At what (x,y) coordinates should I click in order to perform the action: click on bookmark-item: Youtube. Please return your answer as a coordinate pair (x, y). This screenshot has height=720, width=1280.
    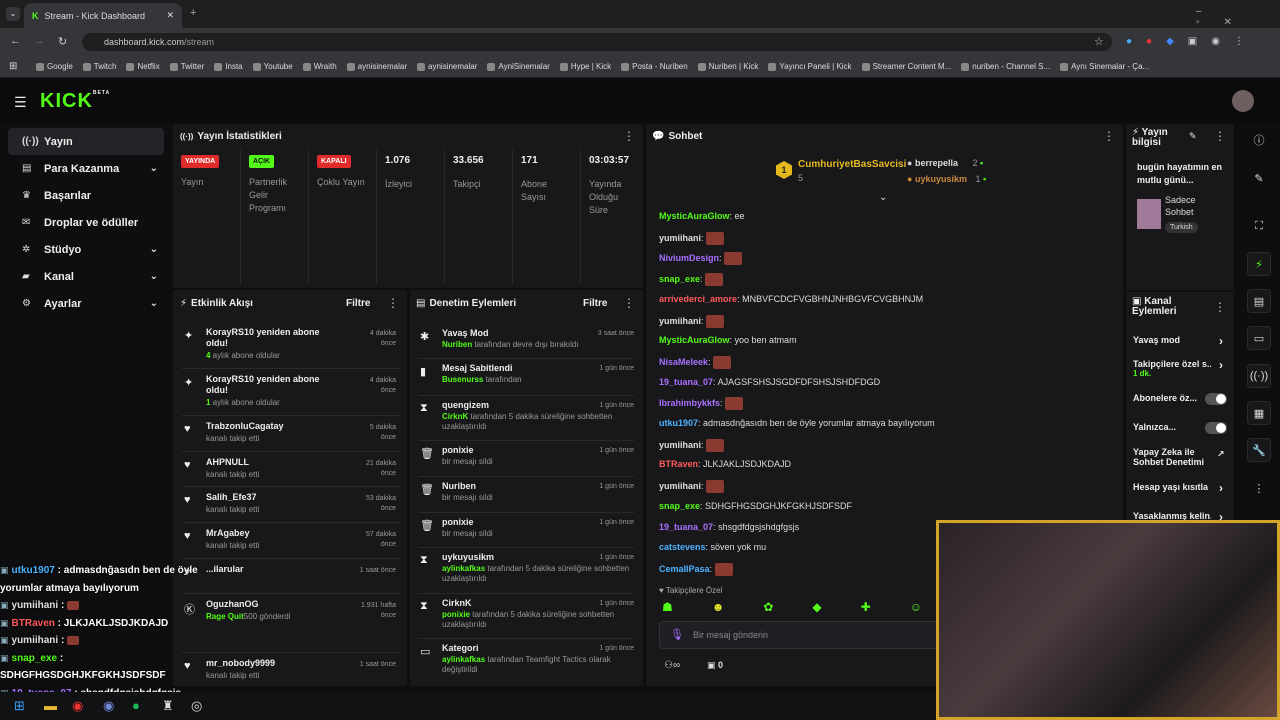
    Looking at the image, I should click on (272, 66).